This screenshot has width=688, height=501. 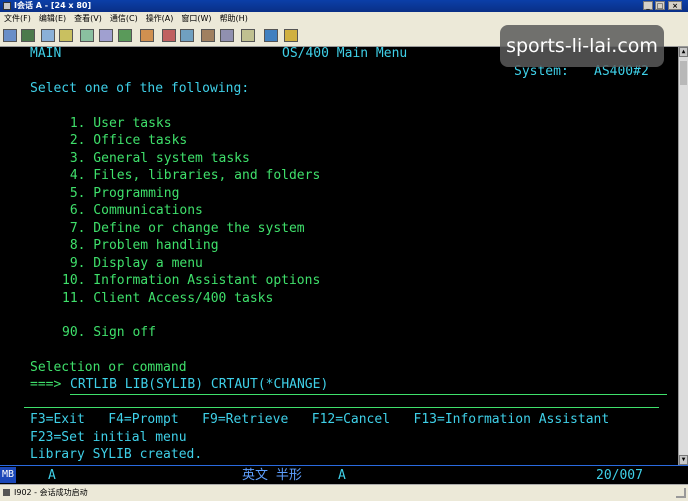 I want to click on message-line: Library SYLIB created., so click(x=116, y=454).